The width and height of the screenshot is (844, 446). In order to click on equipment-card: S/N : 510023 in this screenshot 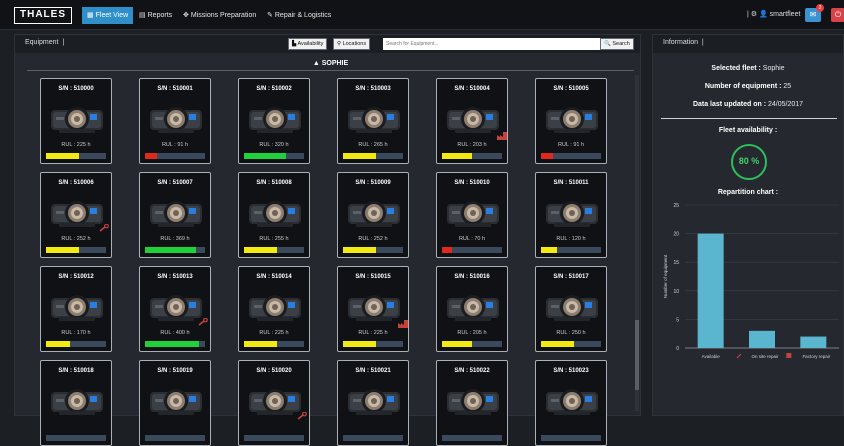, I will do `click(571, 403)`.